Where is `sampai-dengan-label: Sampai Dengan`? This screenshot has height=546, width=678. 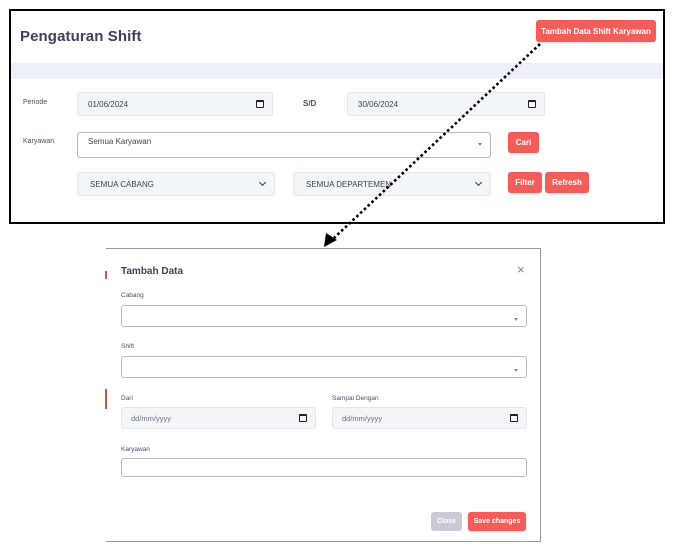
sampai-dengan-label: Sampai Dengan is located at coordinates (355, 398).